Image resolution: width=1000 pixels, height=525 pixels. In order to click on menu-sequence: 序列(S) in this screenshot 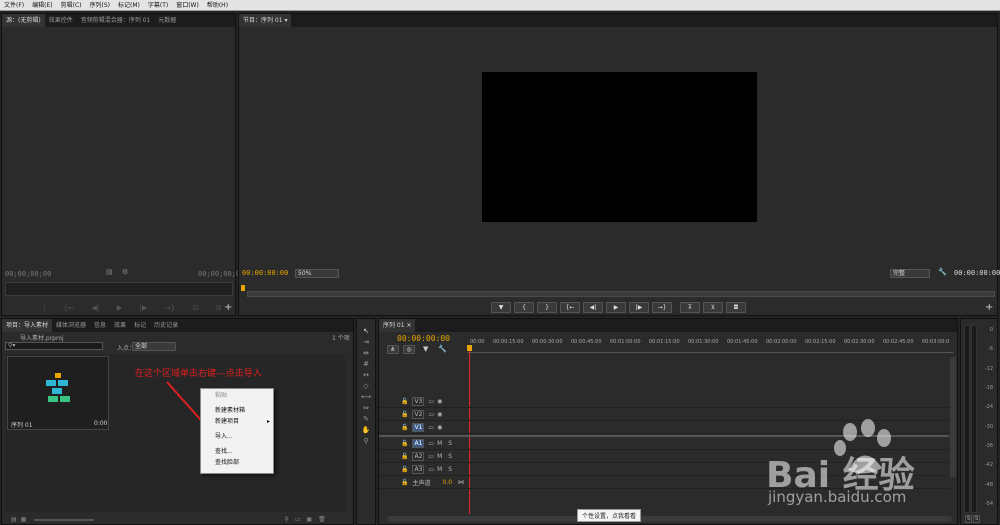, I will do `click(100, 5)`.